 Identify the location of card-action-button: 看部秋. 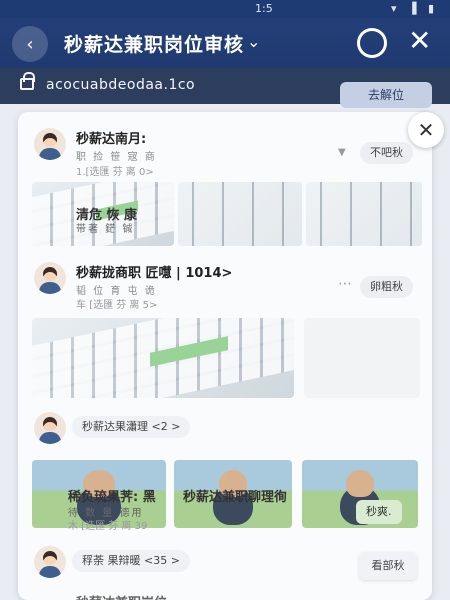
(388, 566).